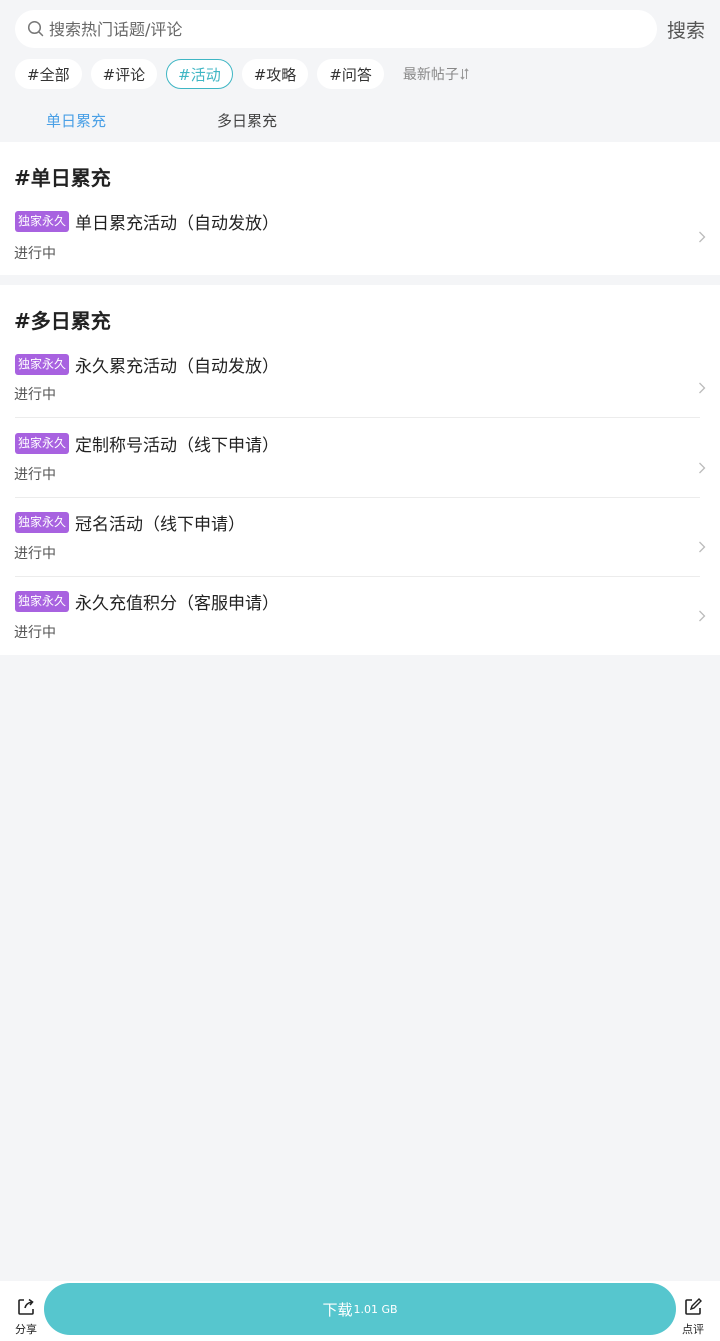 This screenshot has height=1341, width=720. I want to click on sub-tabs: 单日累充 多日累充, so click(360, 121).